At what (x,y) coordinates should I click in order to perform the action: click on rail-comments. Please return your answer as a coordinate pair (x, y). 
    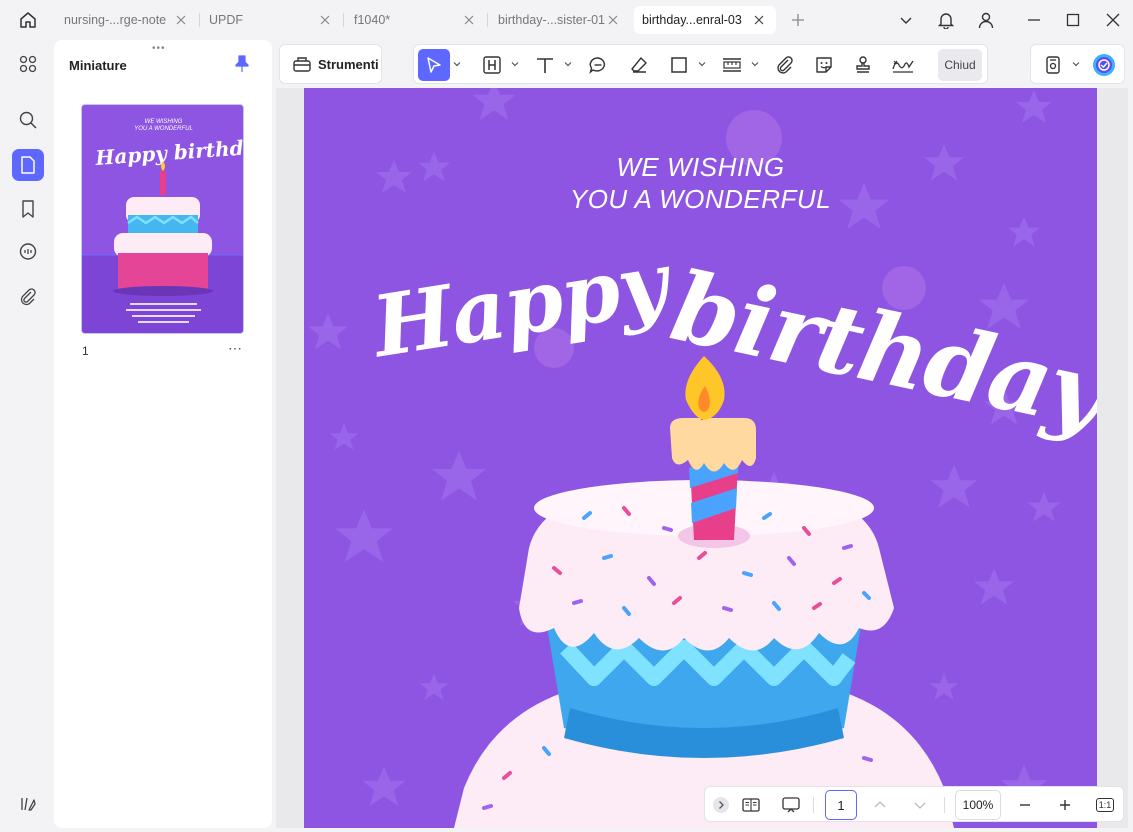
    Looking at the image, I should click on (28, 252).